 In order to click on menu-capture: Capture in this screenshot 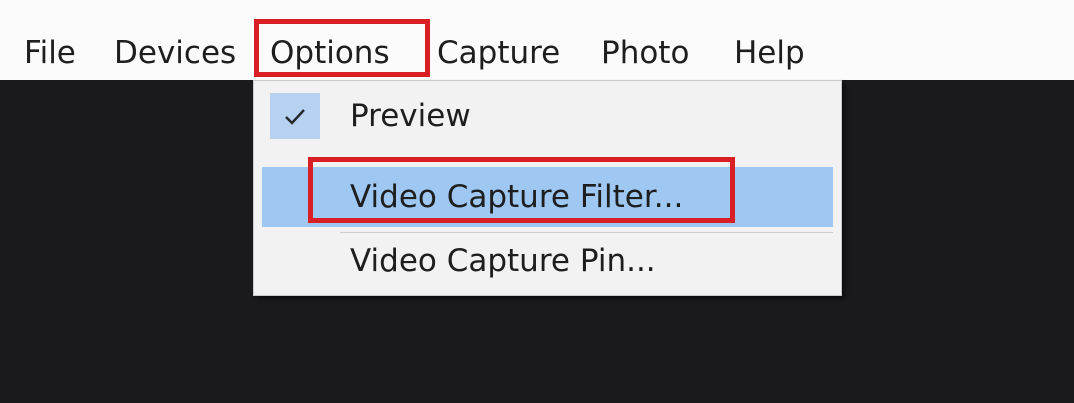, I will do `click(498, 53)`.